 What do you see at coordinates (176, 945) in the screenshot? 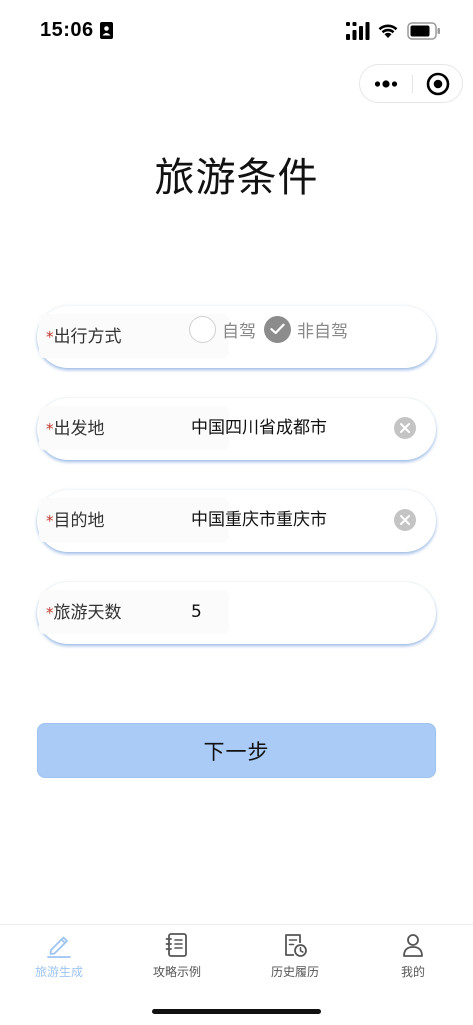
I see `notebook-icon` at bounding box center [176, 945].